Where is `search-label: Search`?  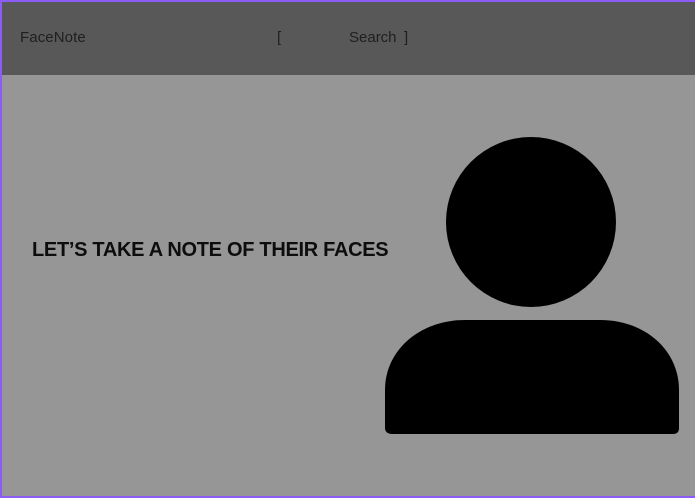
search-label: Search is located at coordinates (373, 37).